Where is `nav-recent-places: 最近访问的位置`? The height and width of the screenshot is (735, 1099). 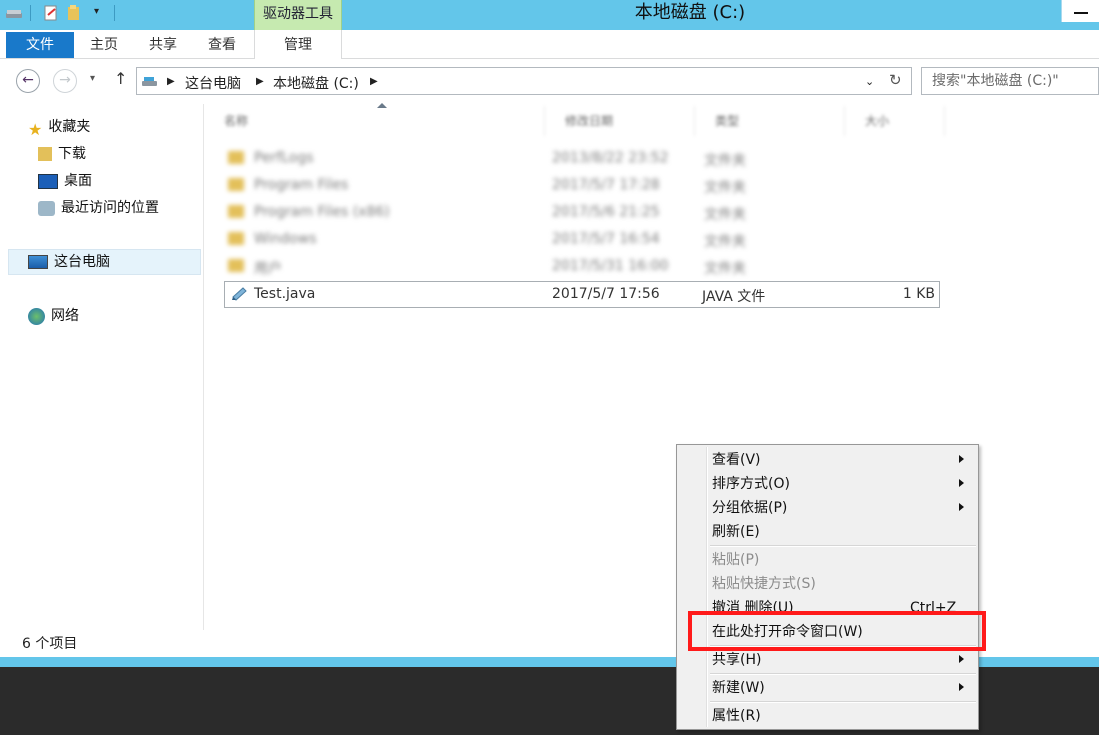 nav-recent-places: 最近访问的位置 is located at coordinates (98, 208).